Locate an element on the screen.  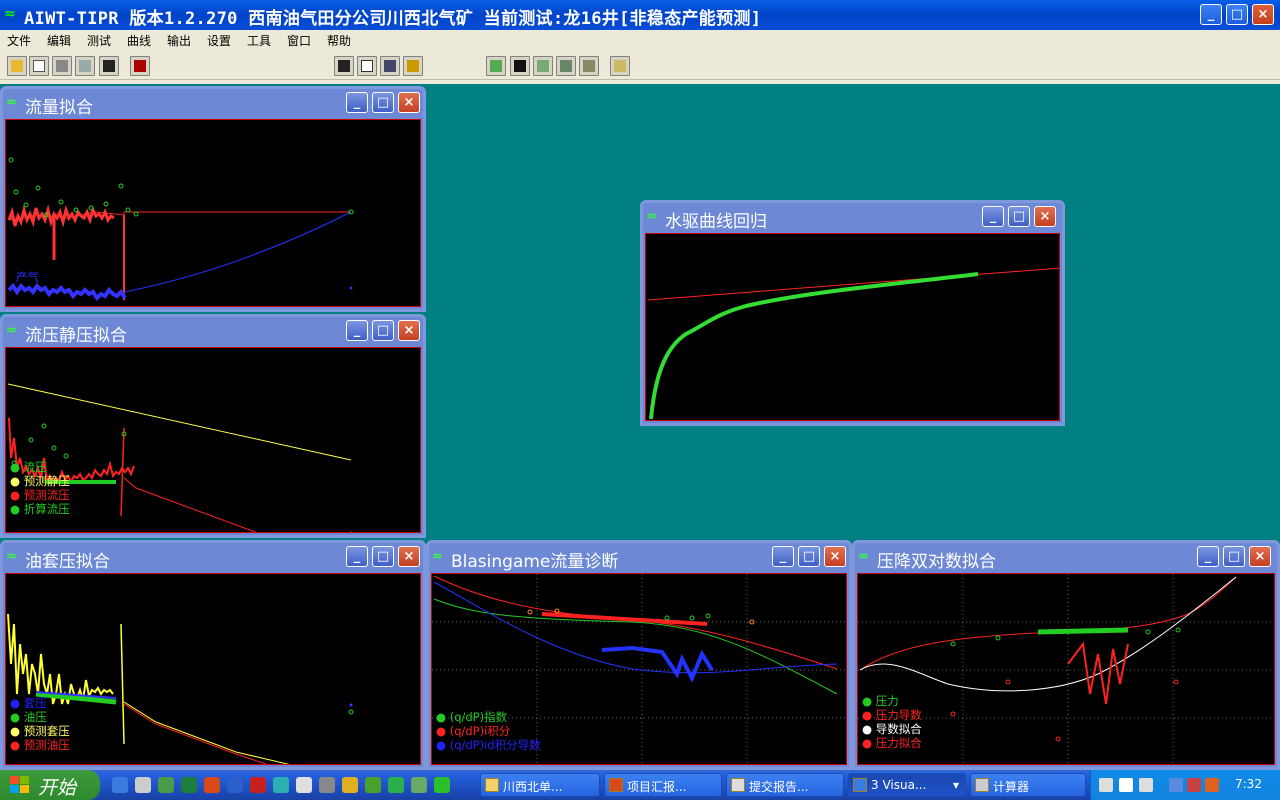
table-icon is located at coordinates (367, 66).